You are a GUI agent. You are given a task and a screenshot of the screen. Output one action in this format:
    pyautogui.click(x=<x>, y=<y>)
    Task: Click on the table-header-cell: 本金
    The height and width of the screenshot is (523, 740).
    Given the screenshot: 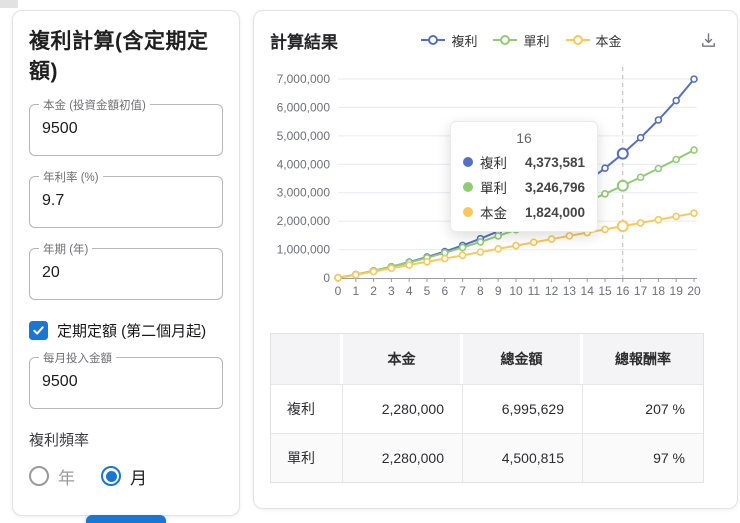 What is the action you would take?
    pyautogui.click(x=403, y=359)
    